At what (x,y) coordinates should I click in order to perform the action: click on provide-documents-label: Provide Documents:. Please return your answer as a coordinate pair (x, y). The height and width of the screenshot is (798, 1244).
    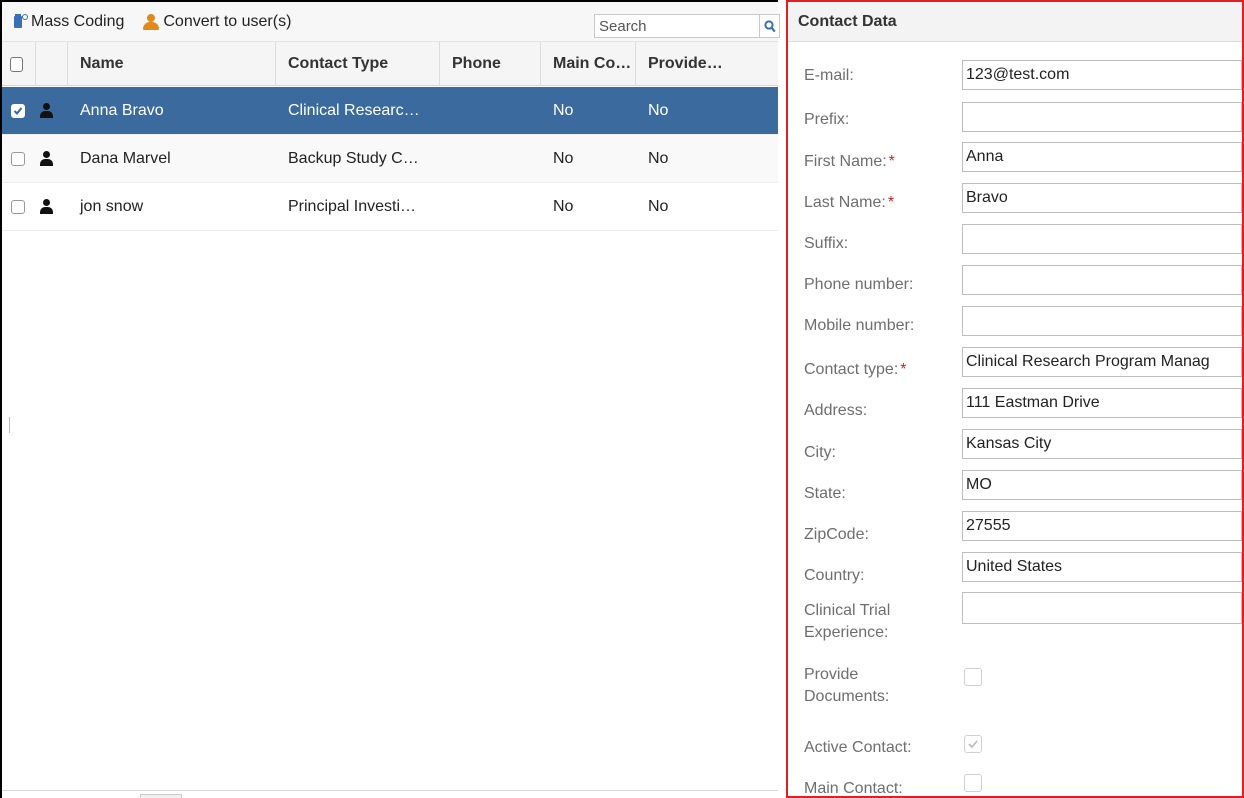
    Looking at the image, I should click on (846, 686).